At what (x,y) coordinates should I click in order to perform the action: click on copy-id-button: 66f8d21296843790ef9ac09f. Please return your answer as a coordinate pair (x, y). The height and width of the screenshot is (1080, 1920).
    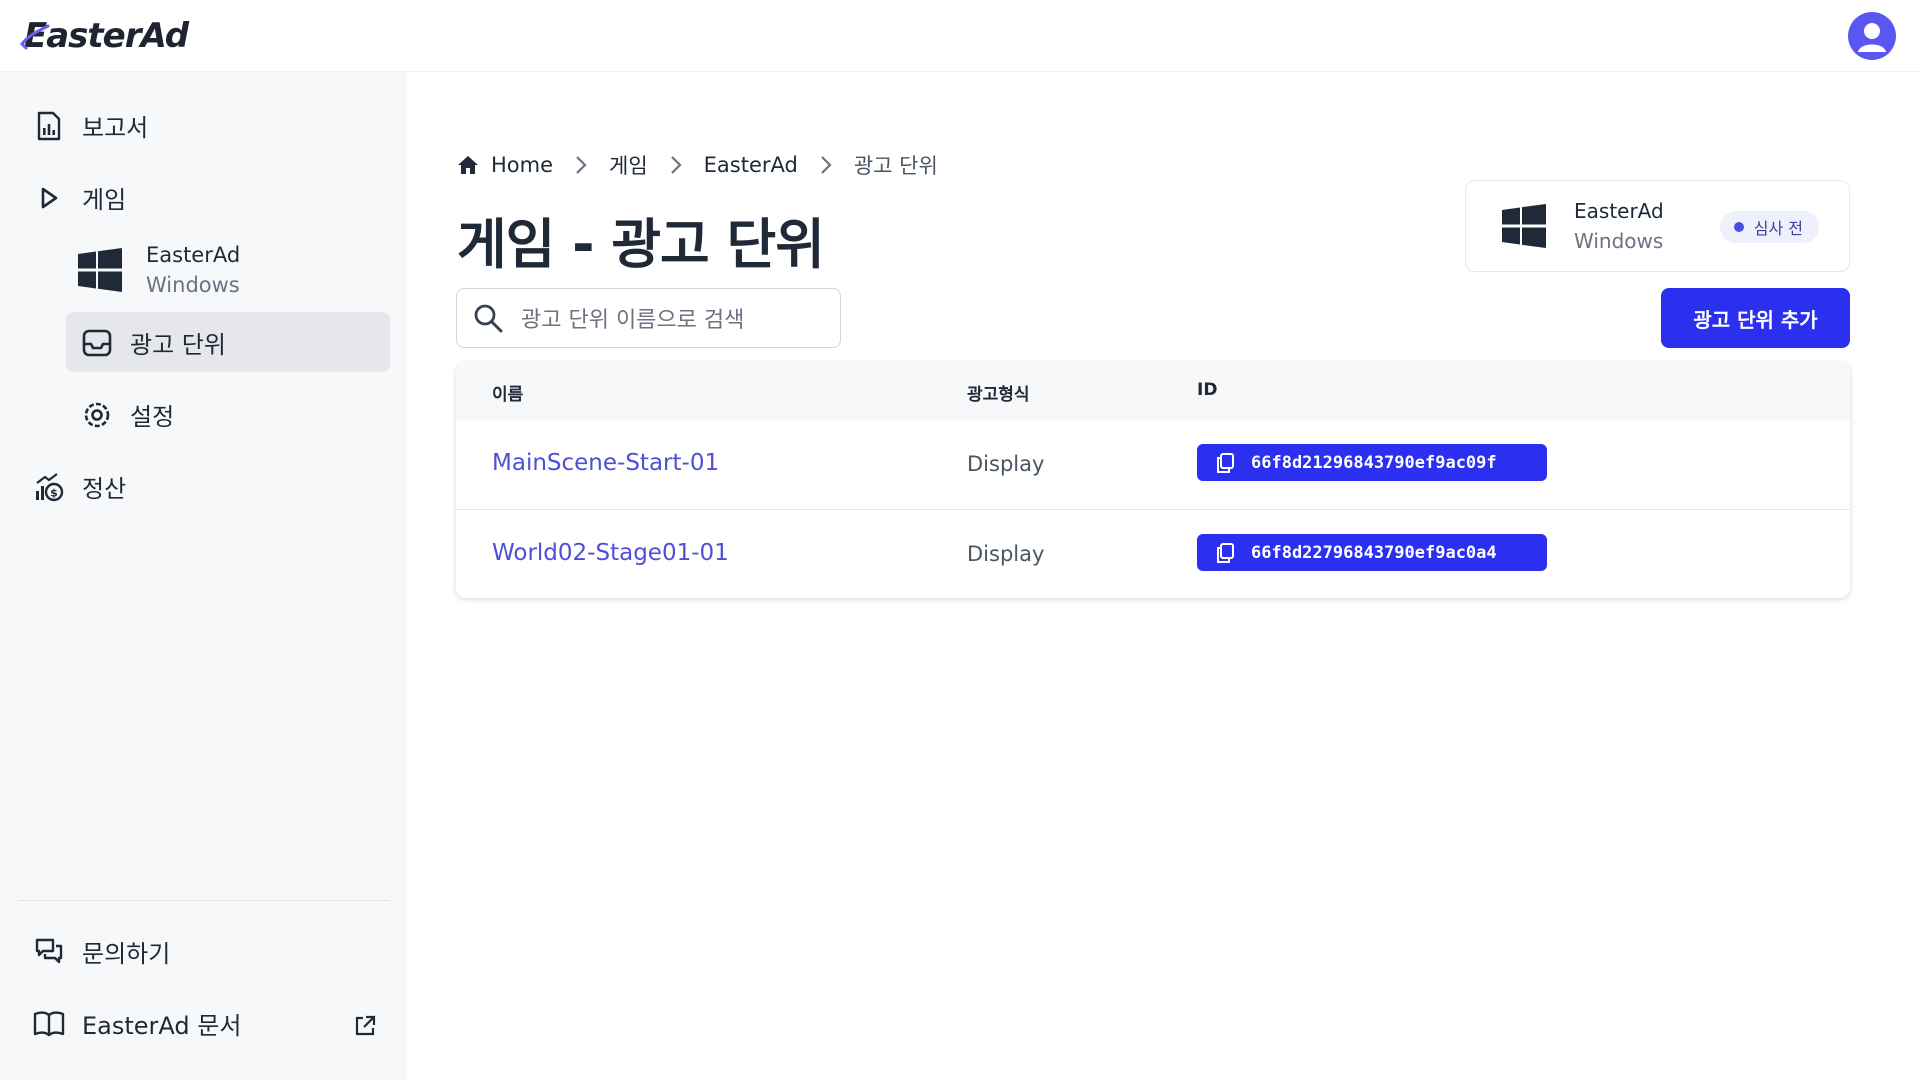
    Looking at the image, I should click on (1372, 462).